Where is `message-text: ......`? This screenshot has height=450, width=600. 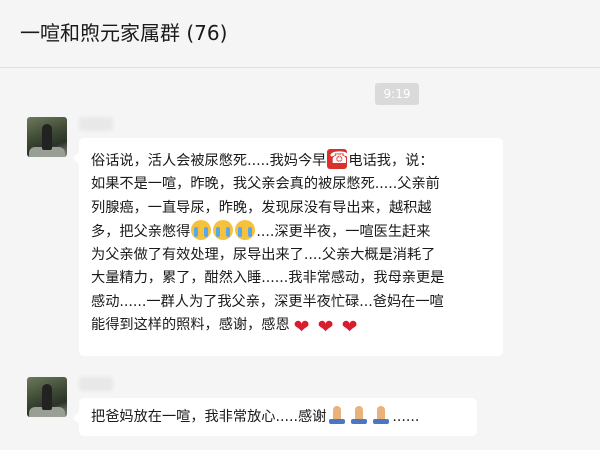
message-text: ...... is located at coordinates (406, 417).